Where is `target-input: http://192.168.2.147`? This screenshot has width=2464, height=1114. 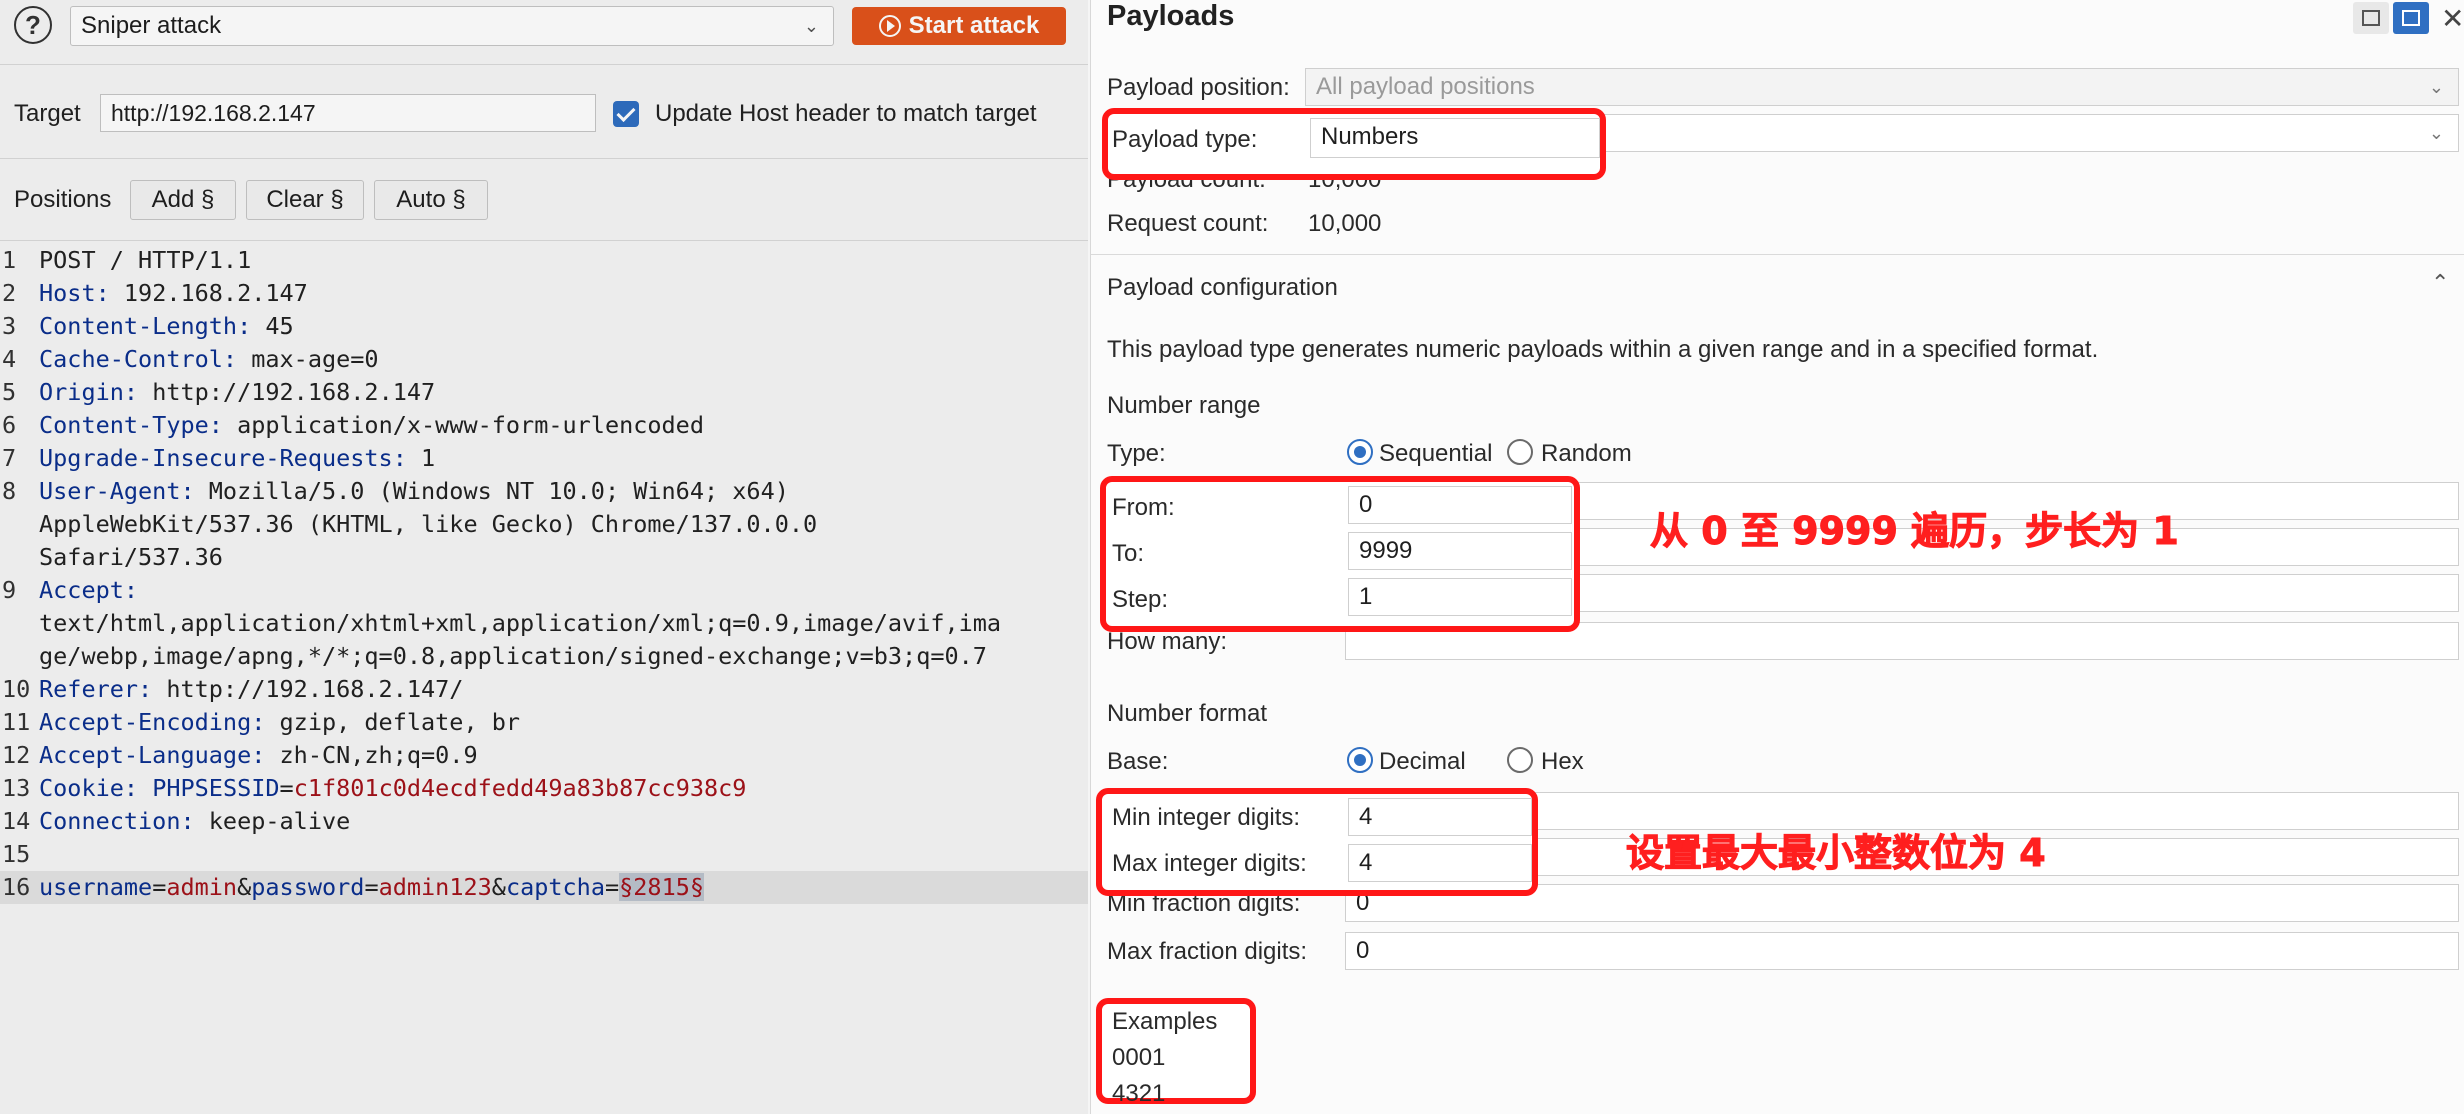
target-input: http://192.168.2.147 is located at coordinates (348, 113).